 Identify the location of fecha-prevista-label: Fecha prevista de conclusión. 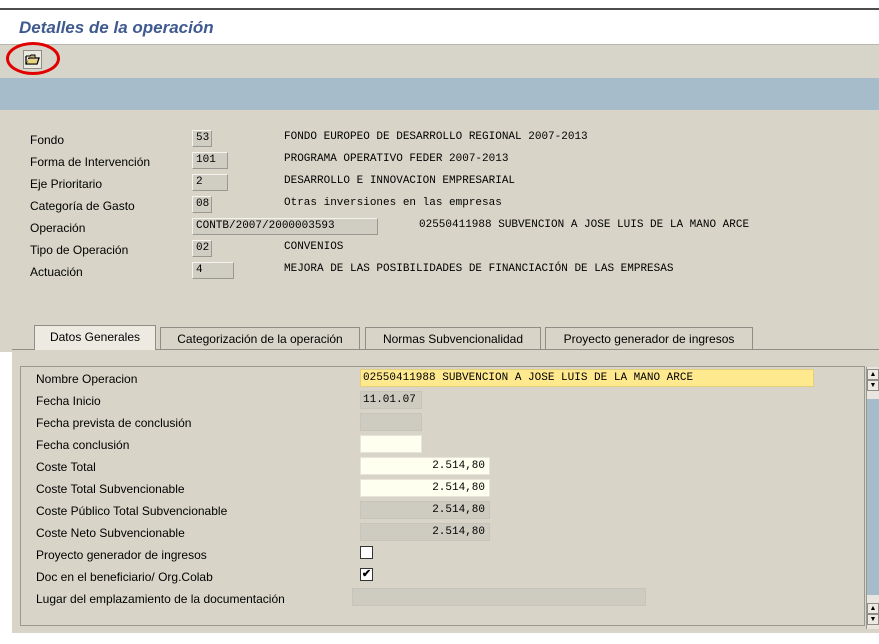
(114, 423).